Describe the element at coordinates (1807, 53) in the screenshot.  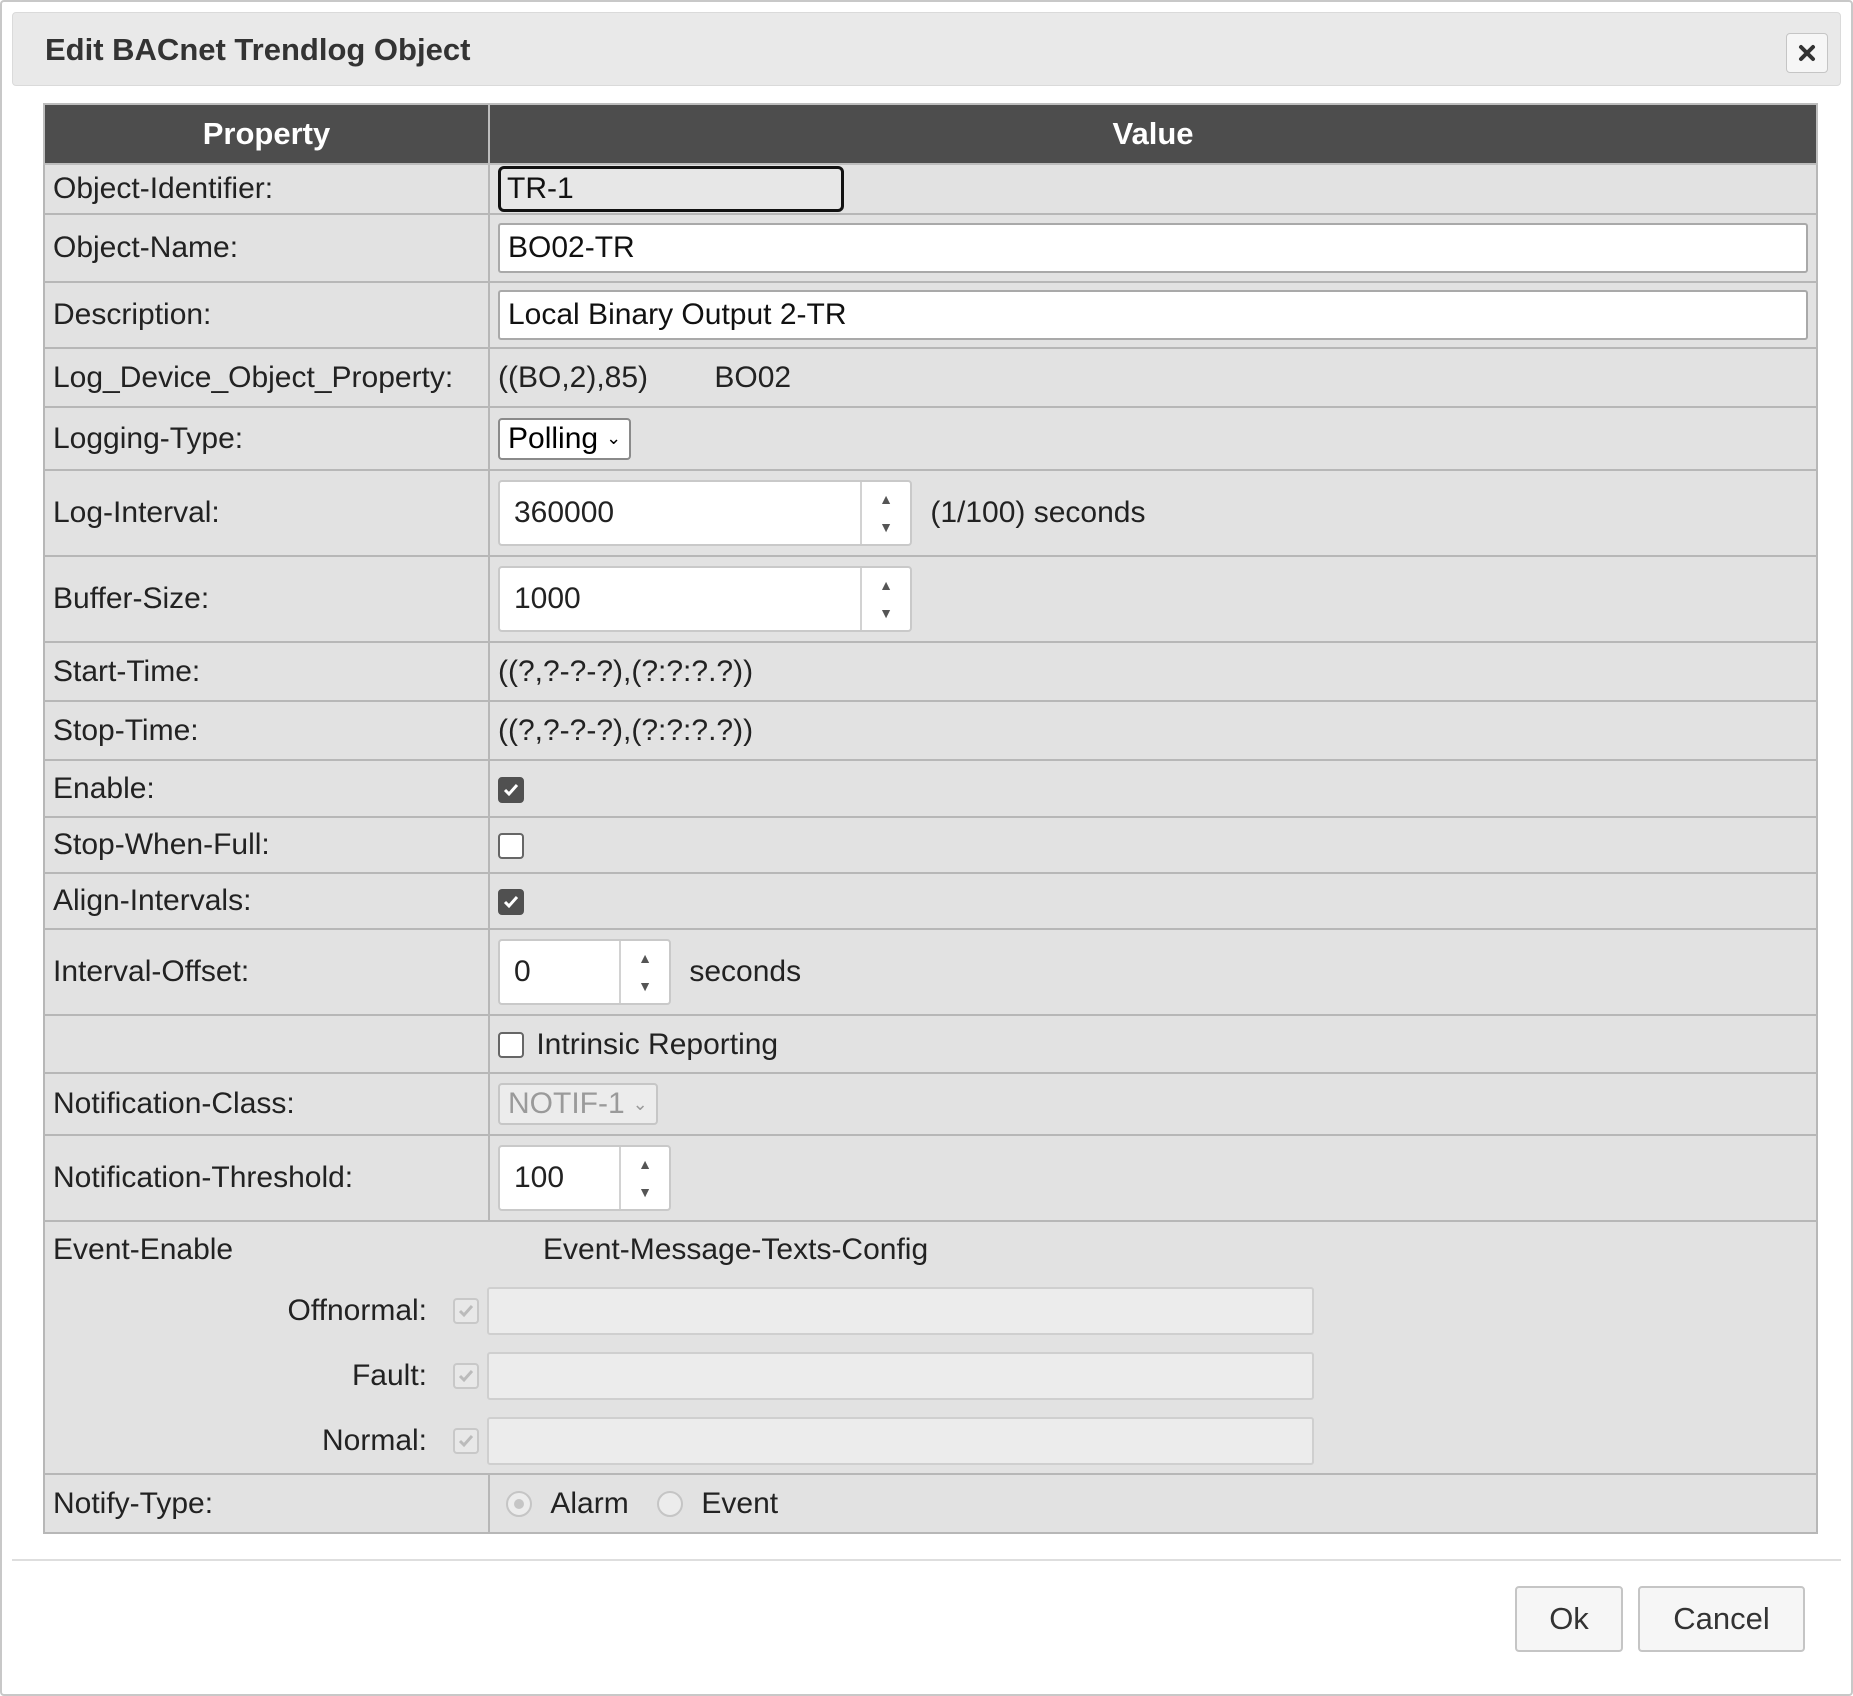
I see `close-button` at that location.